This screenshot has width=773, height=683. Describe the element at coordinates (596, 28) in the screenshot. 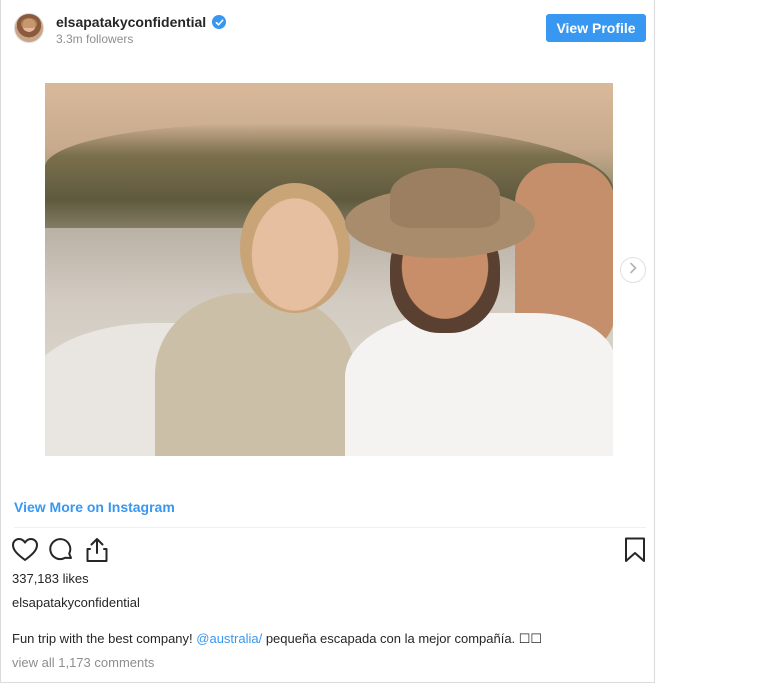

I see `view-profile-button: View Profile` at that location.